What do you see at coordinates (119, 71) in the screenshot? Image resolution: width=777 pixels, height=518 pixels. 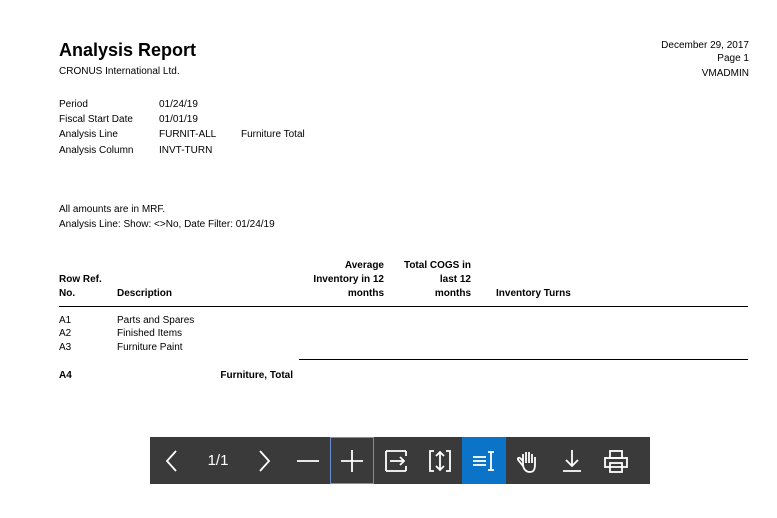 I see `company-name: CRONUS International Ltd.` at bounding box center [119, 71].